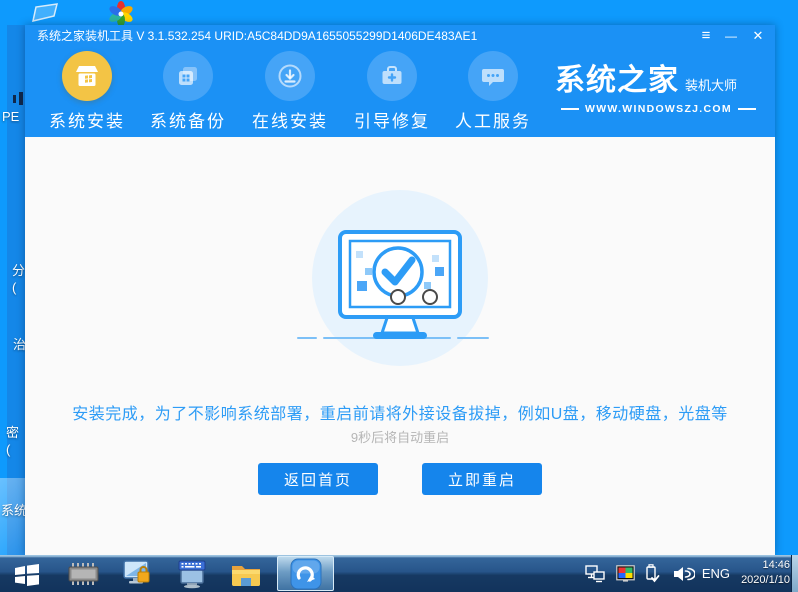  What do you see at coordinates (765, 573) in the screenshot?
I see `clock: 14:46 2020/1/10` at bounding box center [765, 573].